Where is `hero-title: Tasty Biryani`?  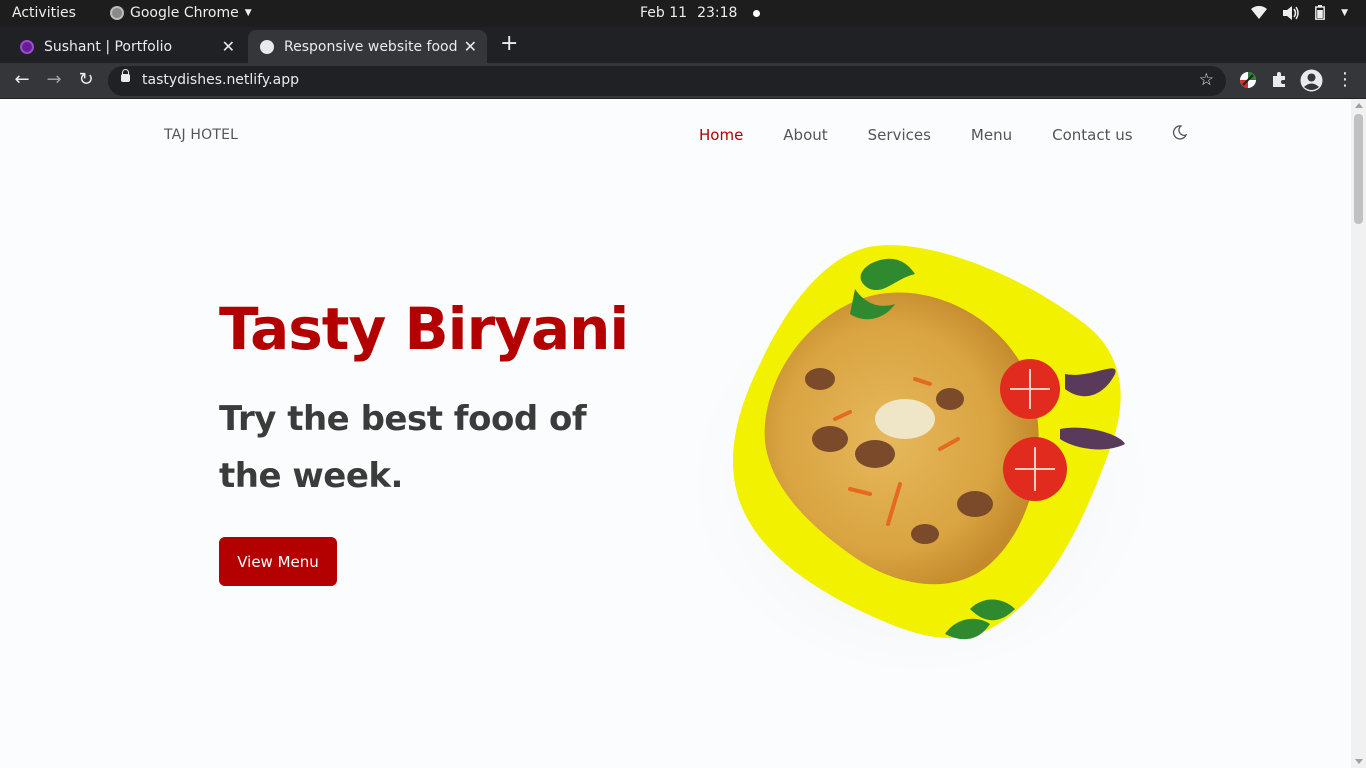
hero-title: Tasty Biryani is located at coordinates (424, 329).